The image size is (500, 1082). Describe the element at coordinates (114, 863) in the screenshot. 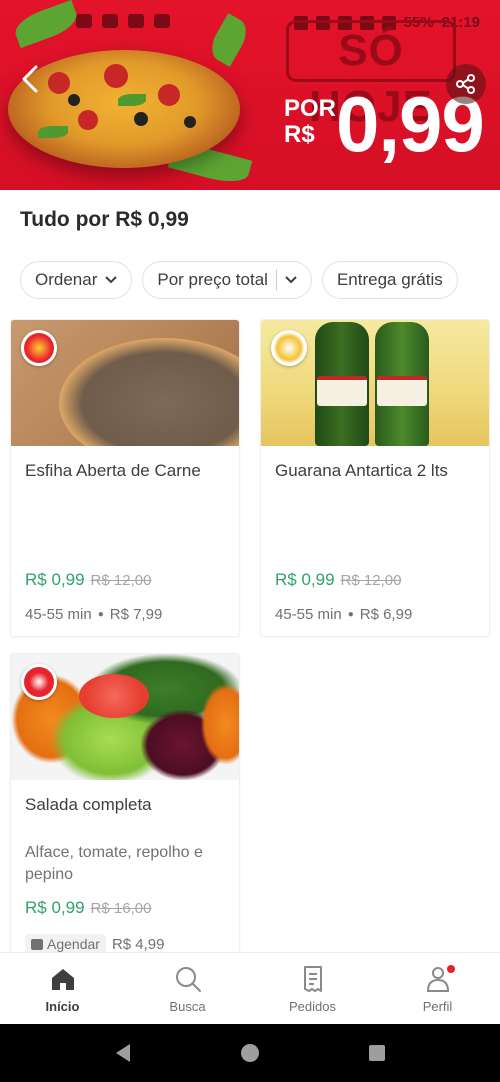

I see `product-description: Alface, tomate, repolho e pepino` at that location.